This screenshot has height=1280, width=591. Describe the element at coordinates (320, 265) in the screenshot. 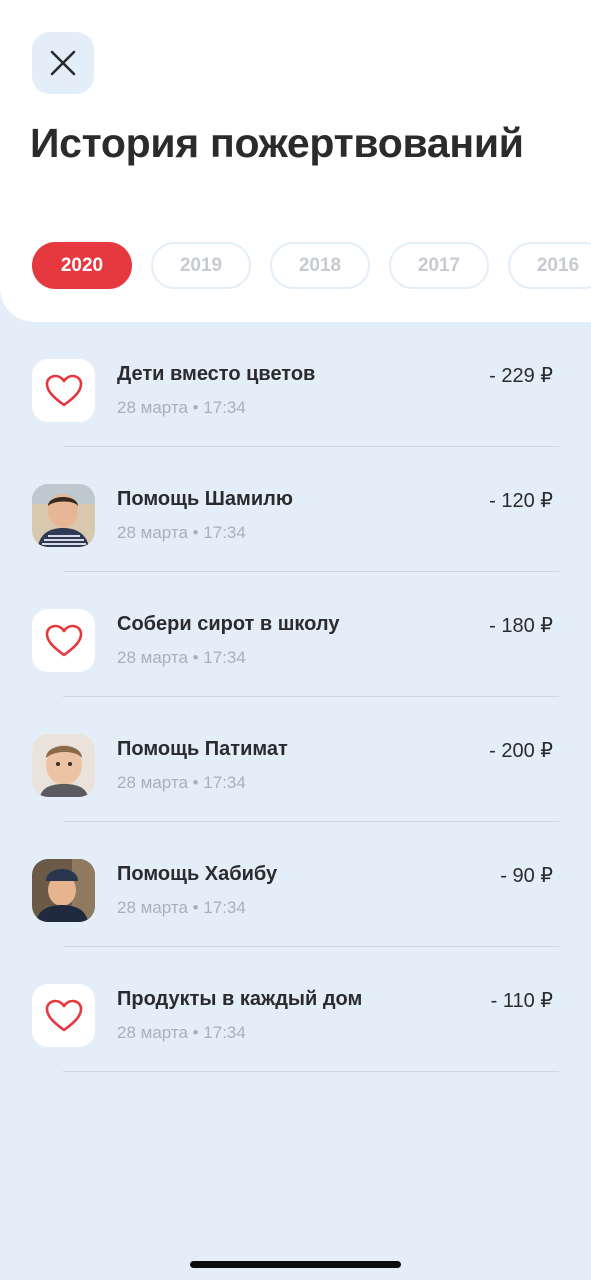

I see `year-chip-2018: 2018` at that location.